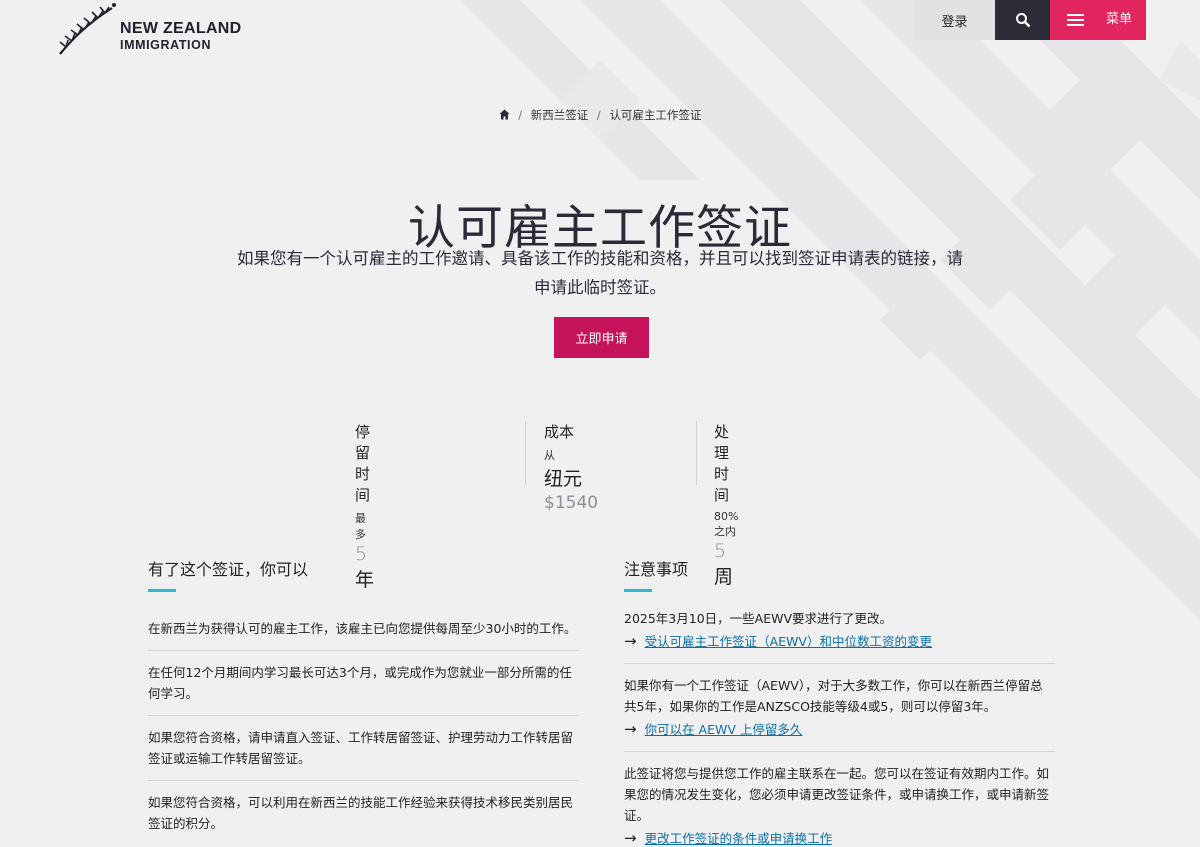 This screenshot has width=1200, height=847. I want to click on list-item: 在任何12个月期间内学习最长可达3个月，或完成作为您就业一部分所需的任何学习。, so click(363, 683).